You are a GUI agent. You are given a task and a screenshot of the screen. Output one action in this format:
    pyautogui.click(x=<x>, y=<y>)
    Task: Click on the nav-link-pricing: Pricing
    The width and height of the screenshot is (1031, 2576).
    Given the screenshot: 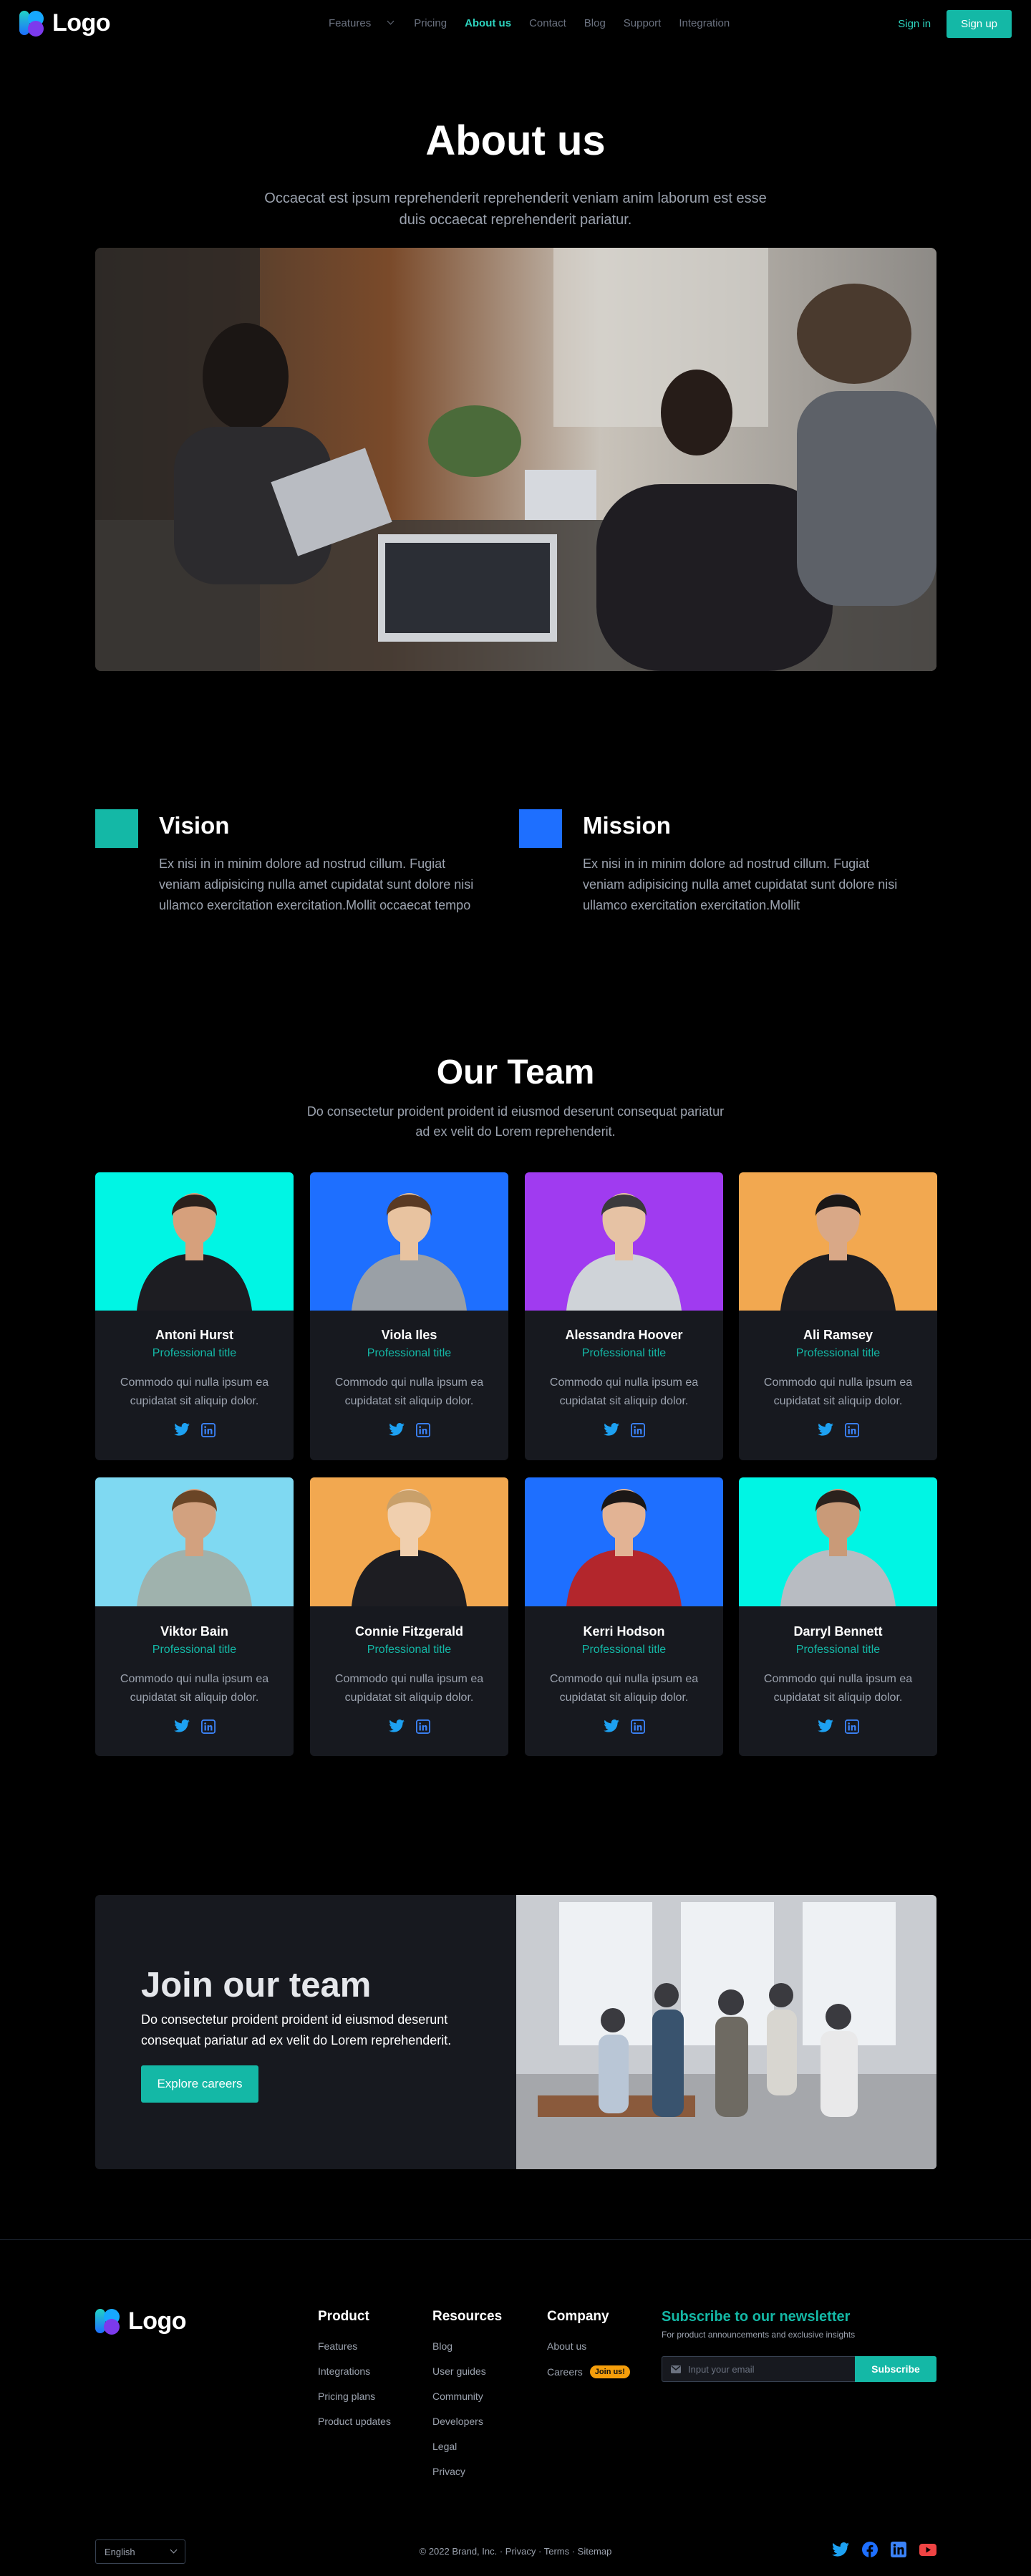 What is the action you would take?
    pyautogui.click(x=431, y=23)
    